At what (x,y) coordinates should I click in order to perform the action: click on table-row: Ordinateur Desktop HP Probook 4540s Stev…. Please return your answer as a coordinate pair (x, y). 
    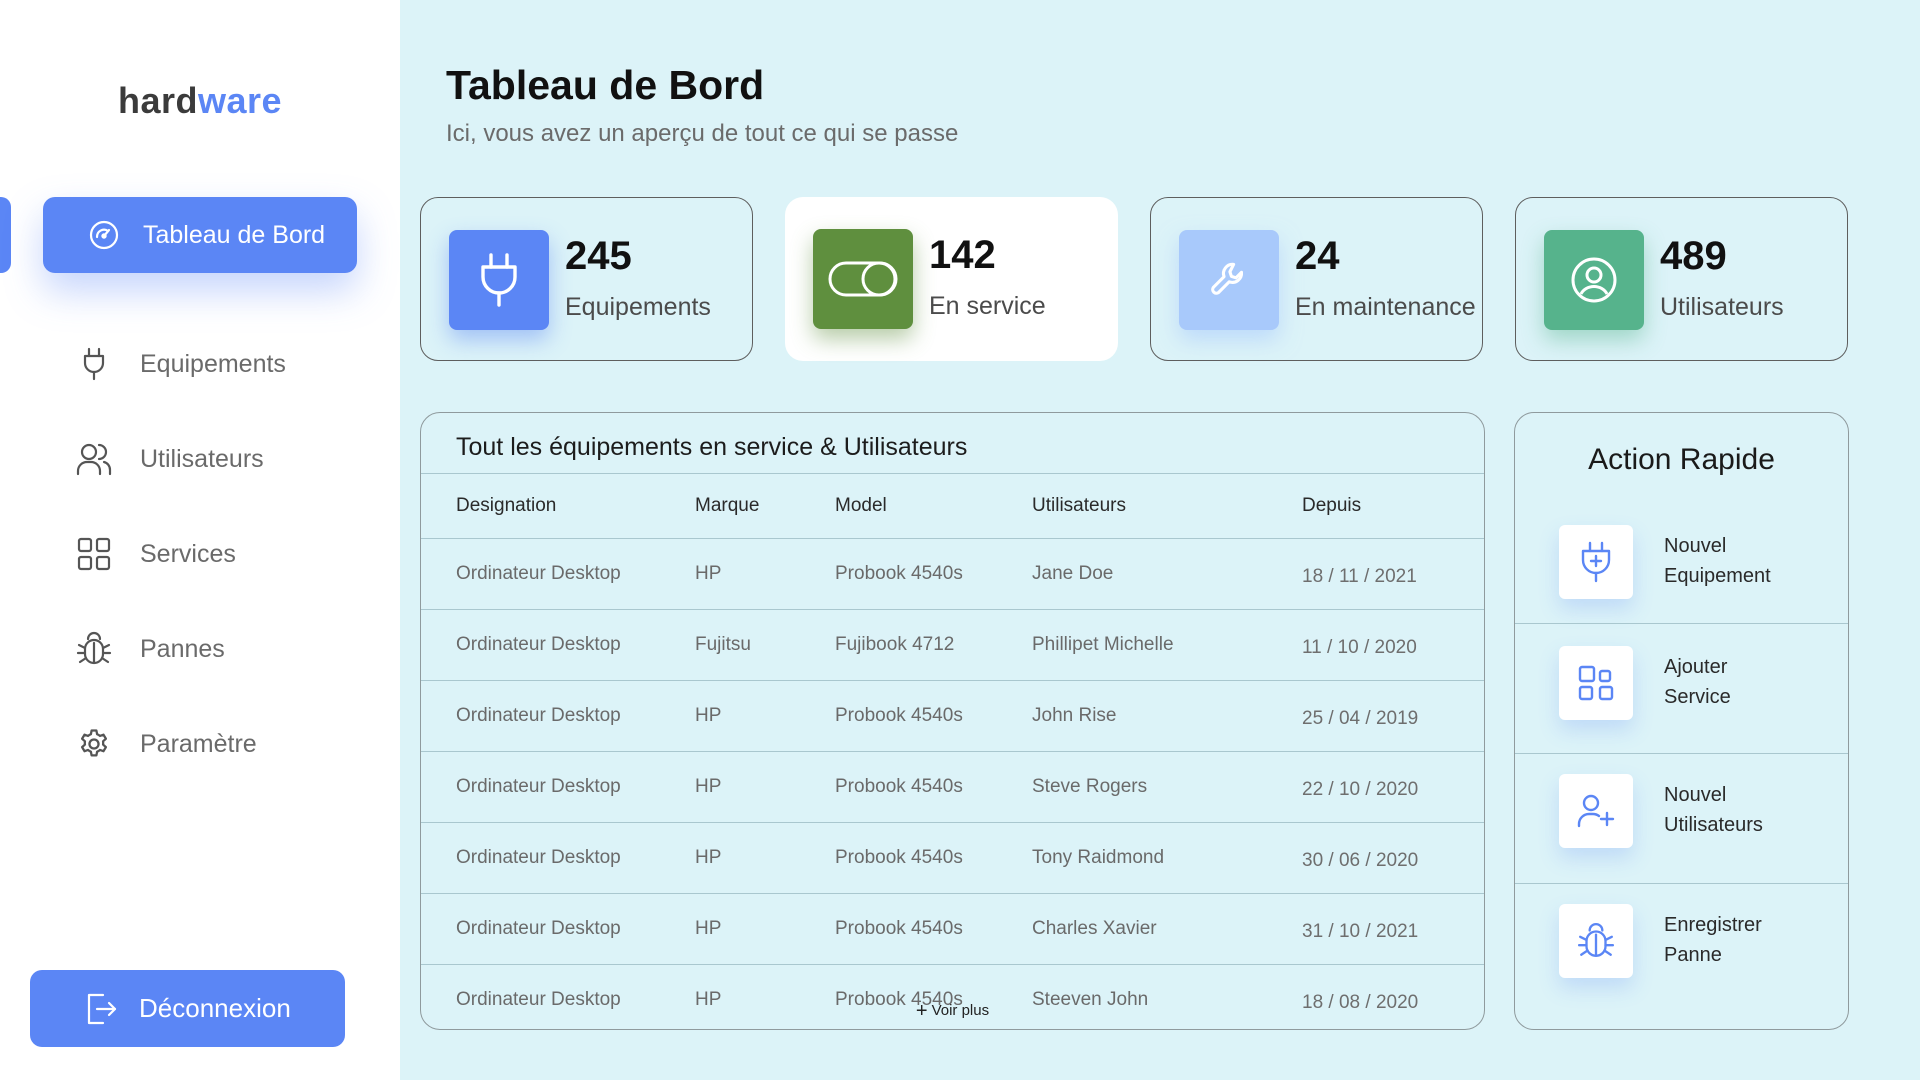
    Looking at the image, I should click on (952, 787).